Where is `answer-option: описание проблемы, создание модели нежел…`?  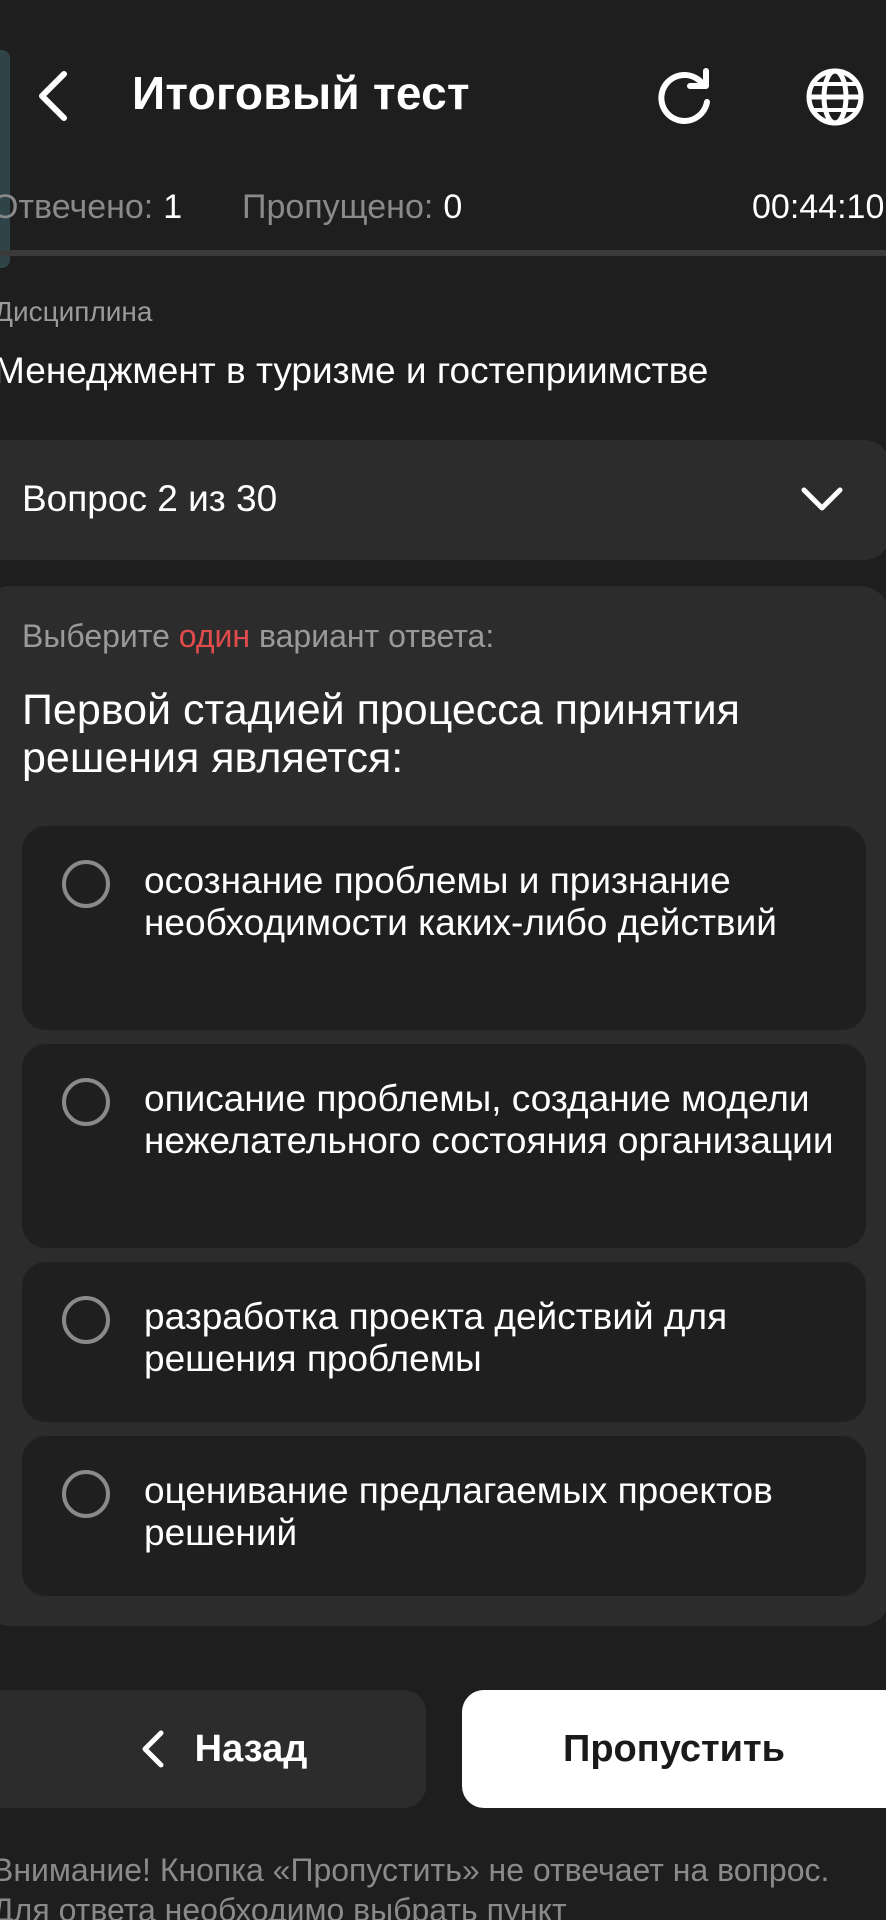 answer-option: описание проблемы, создание модели нежел… is located at coordinates (444, 1146).